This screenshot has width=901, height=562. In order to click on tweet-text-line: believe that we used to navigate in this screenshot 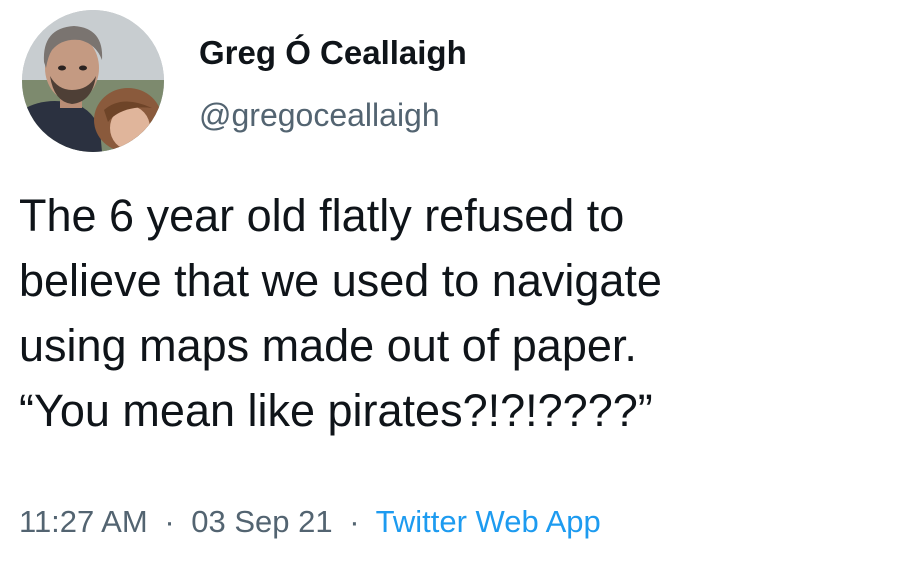, I will do `click(340, 280)`.